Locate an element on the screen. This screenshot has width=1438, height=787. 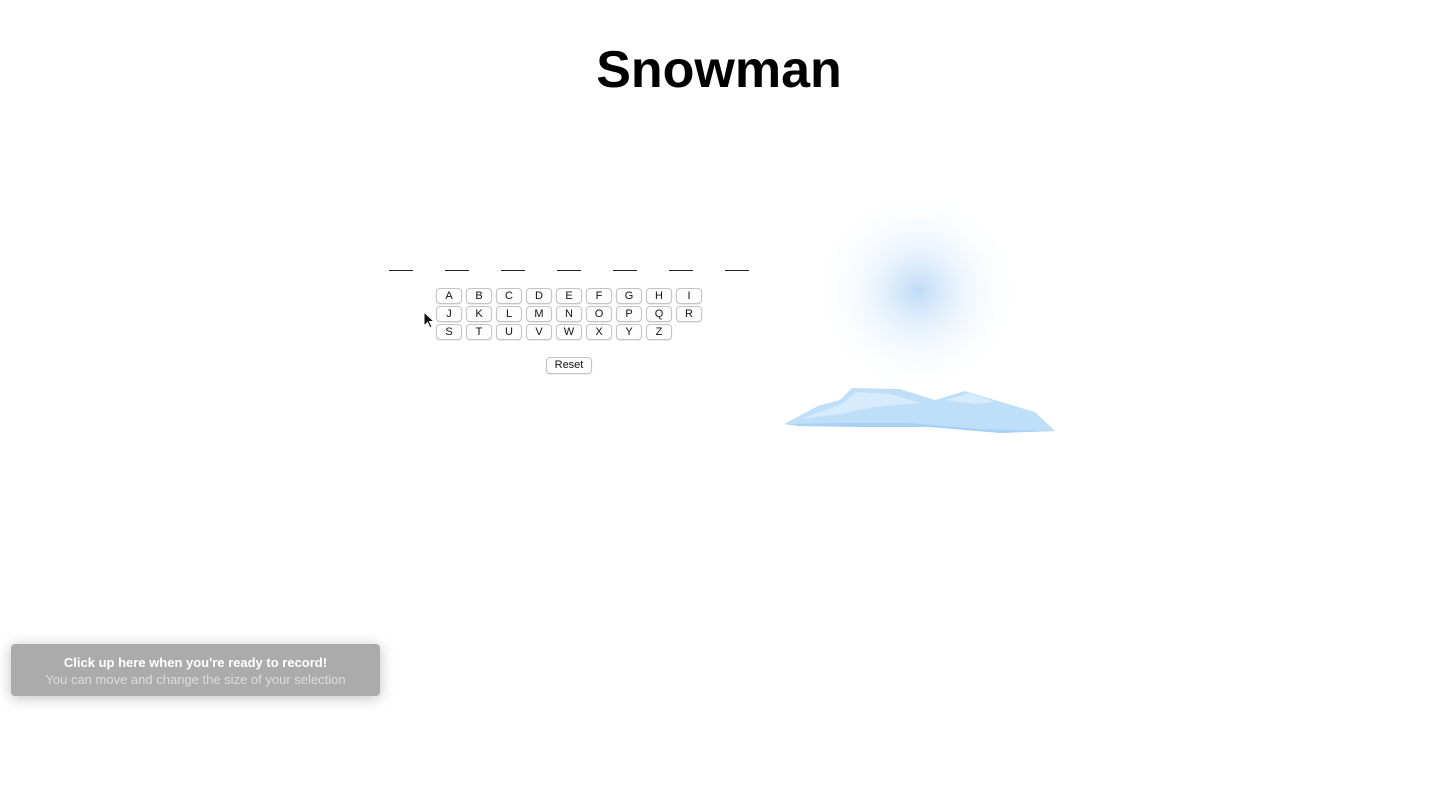
letter-key-o: O is located at coordinates (599, 314).